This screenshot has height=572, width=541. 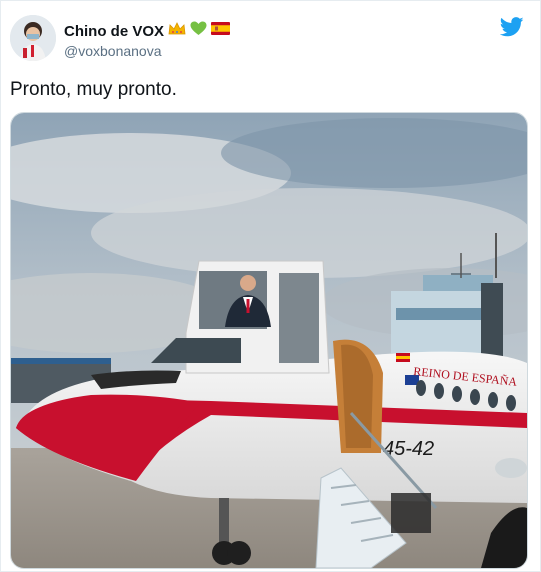 I want to click on spain-flag-icon, so click(x=221, y=31).